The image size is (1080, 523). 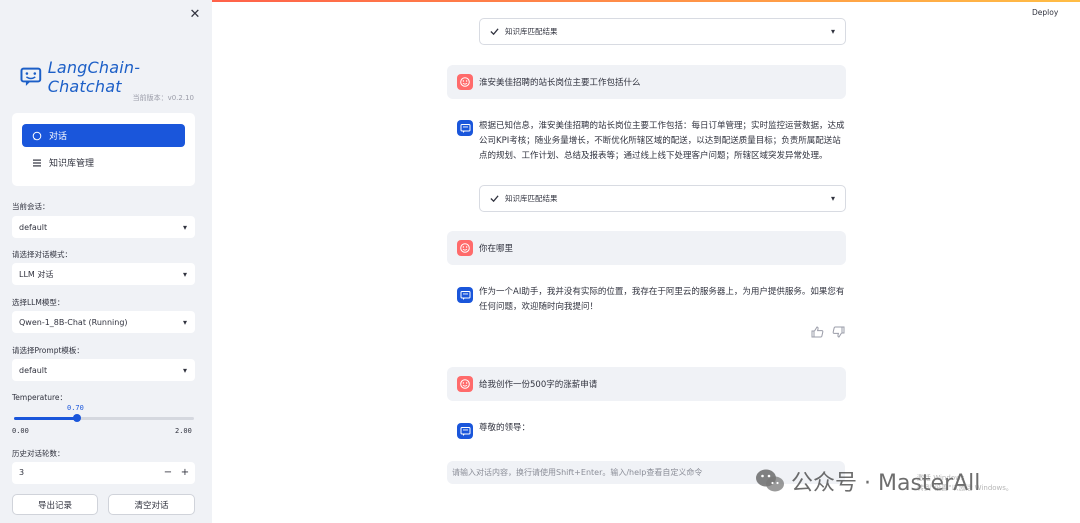 What do you see at coordinates (38, 302) in the screenshot?
I see `model-label: 选择LLM模型：` at bounding box center [38, 302].